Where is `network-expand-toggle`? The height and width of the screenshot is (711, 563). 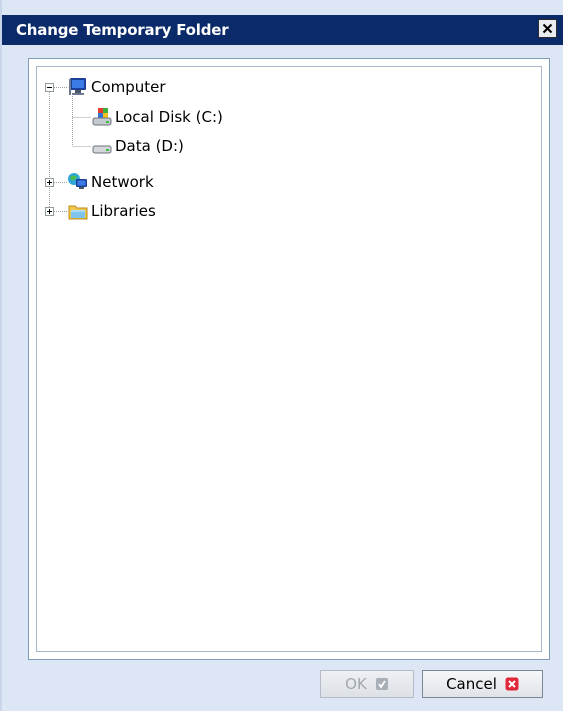
network-expand-toggle is located at coordinates (49, 182).